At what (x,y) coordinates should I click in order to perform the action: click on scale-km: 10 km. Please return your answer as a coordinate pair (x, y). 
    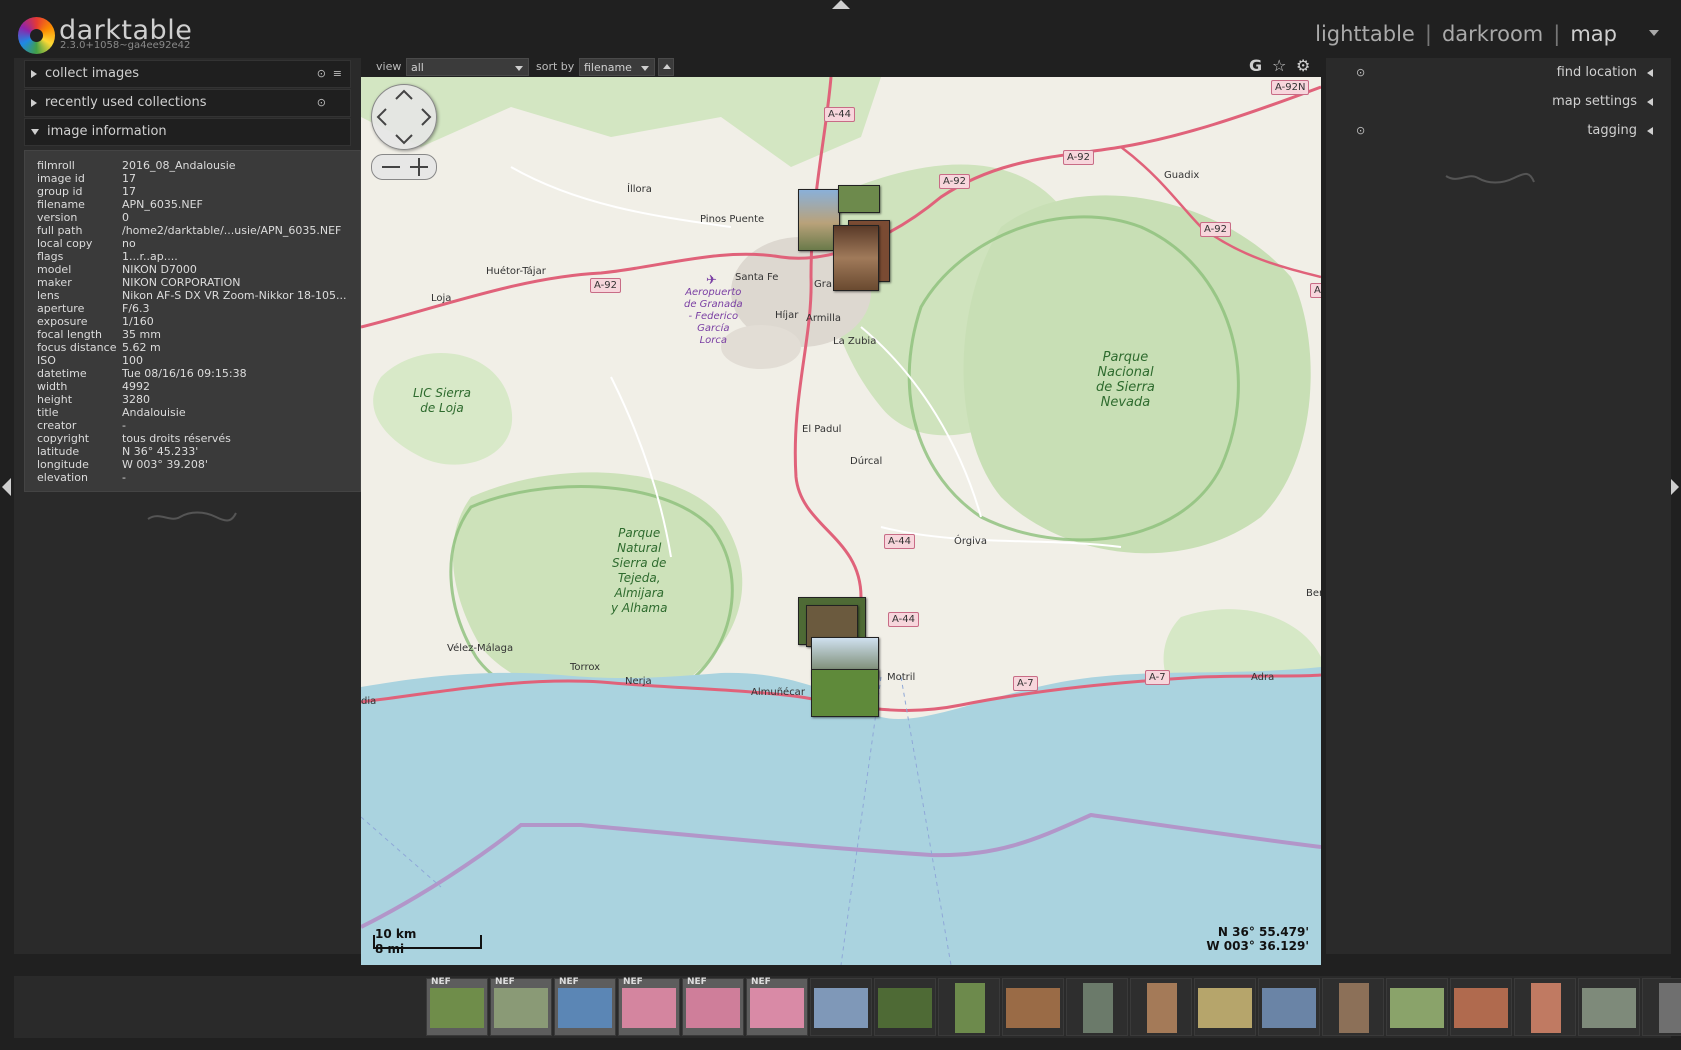
    Looking at the image, I should click on (396, 934).